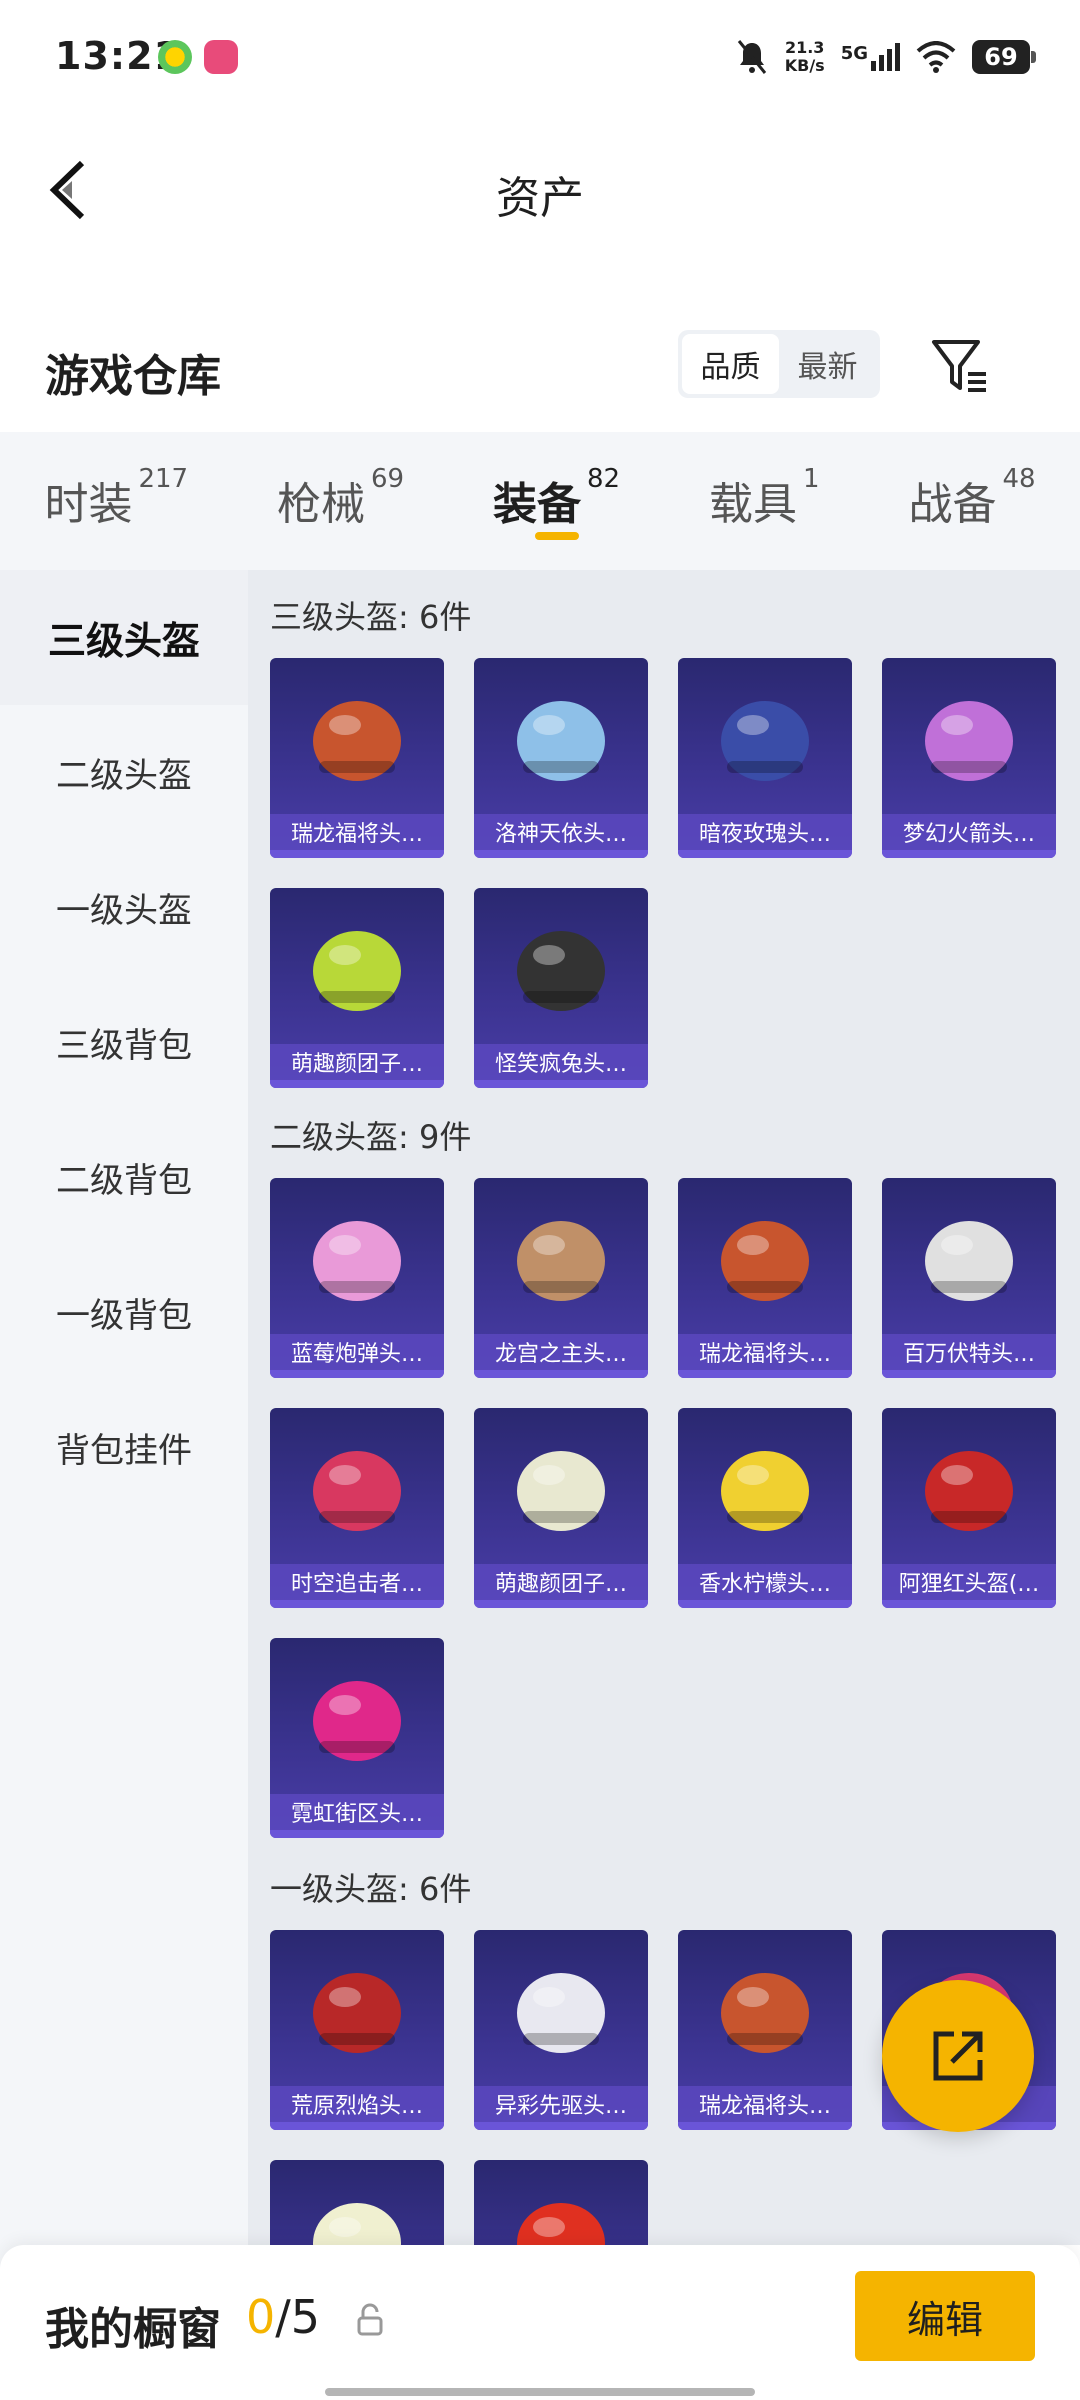  What do you see at coordinates (751, 57) in the screenshot?
I see `mute-bell-icon` at bounding box center [751, 57].